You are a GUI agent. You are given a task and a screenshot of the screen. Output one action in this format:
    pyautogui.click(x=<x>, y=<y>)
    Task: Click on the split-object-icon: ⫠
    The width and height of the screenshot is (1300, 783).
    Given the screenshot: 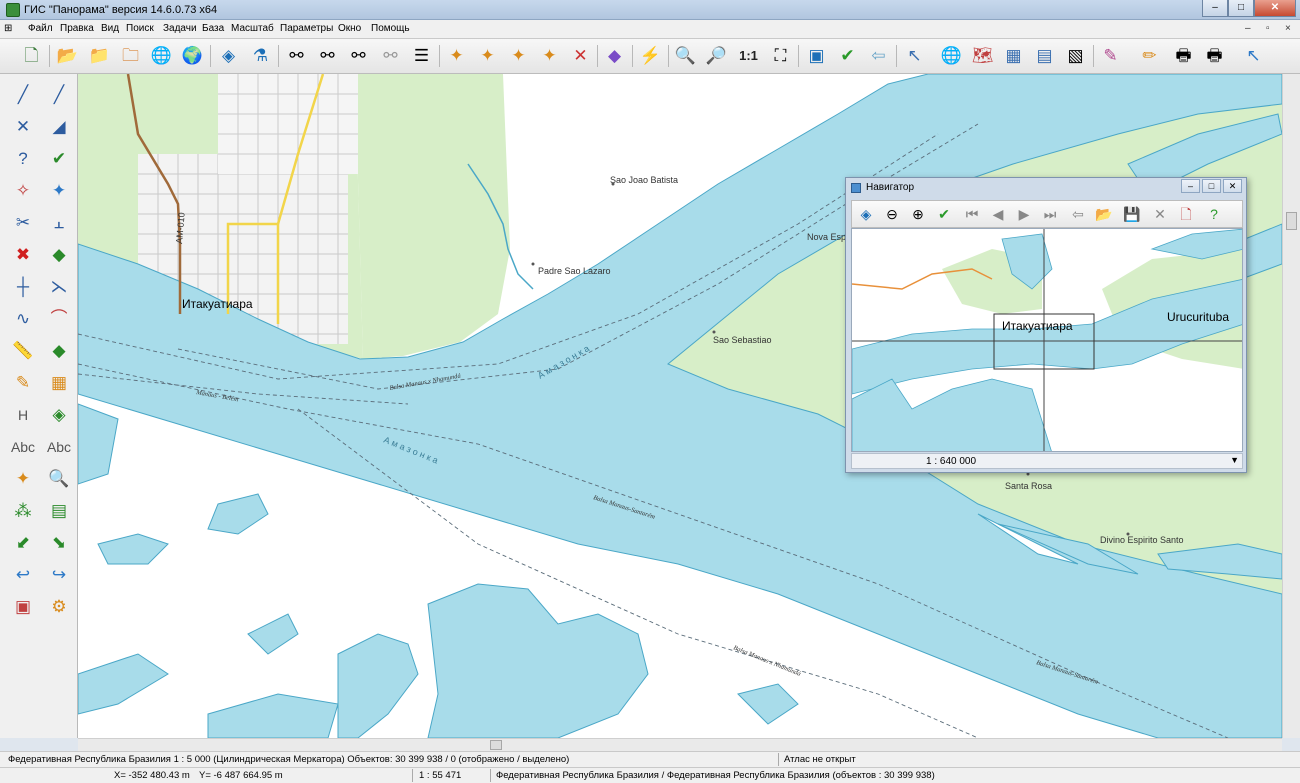 What is the action you would take?
    pyautogui.click(x=59, y=223)
    